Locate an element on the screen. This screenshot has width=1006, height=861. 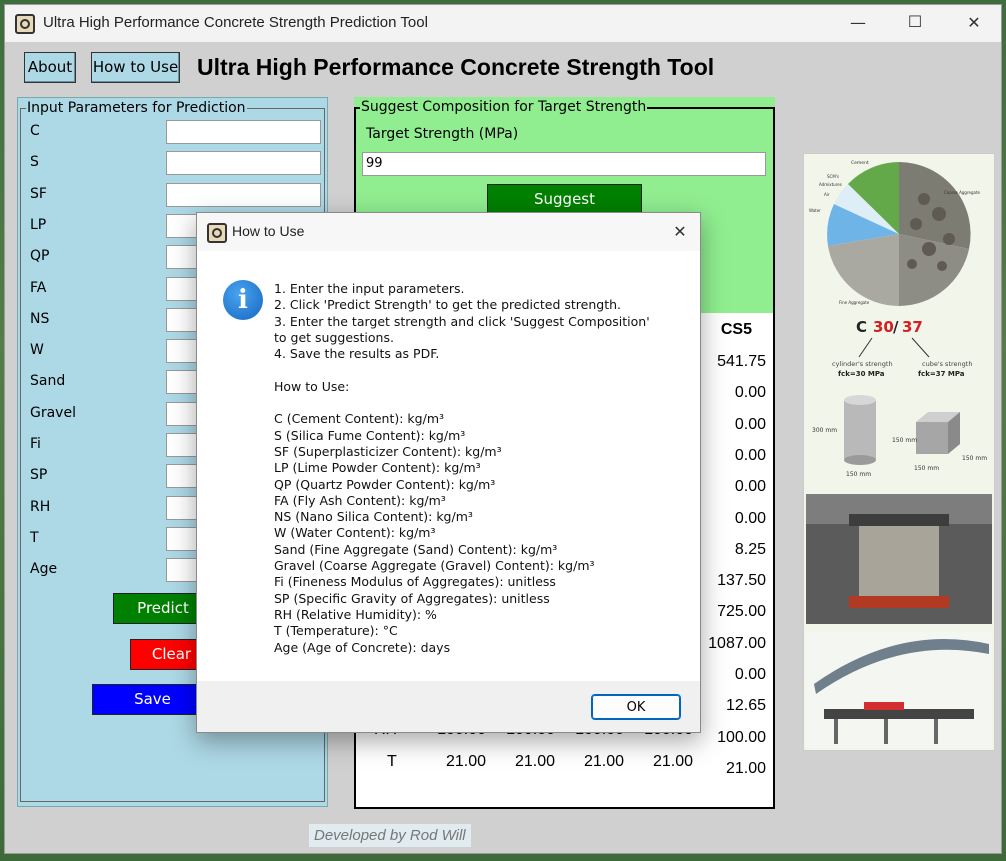
pie-label-fine: Fine Aggregate is located at coordinates (854, 302).